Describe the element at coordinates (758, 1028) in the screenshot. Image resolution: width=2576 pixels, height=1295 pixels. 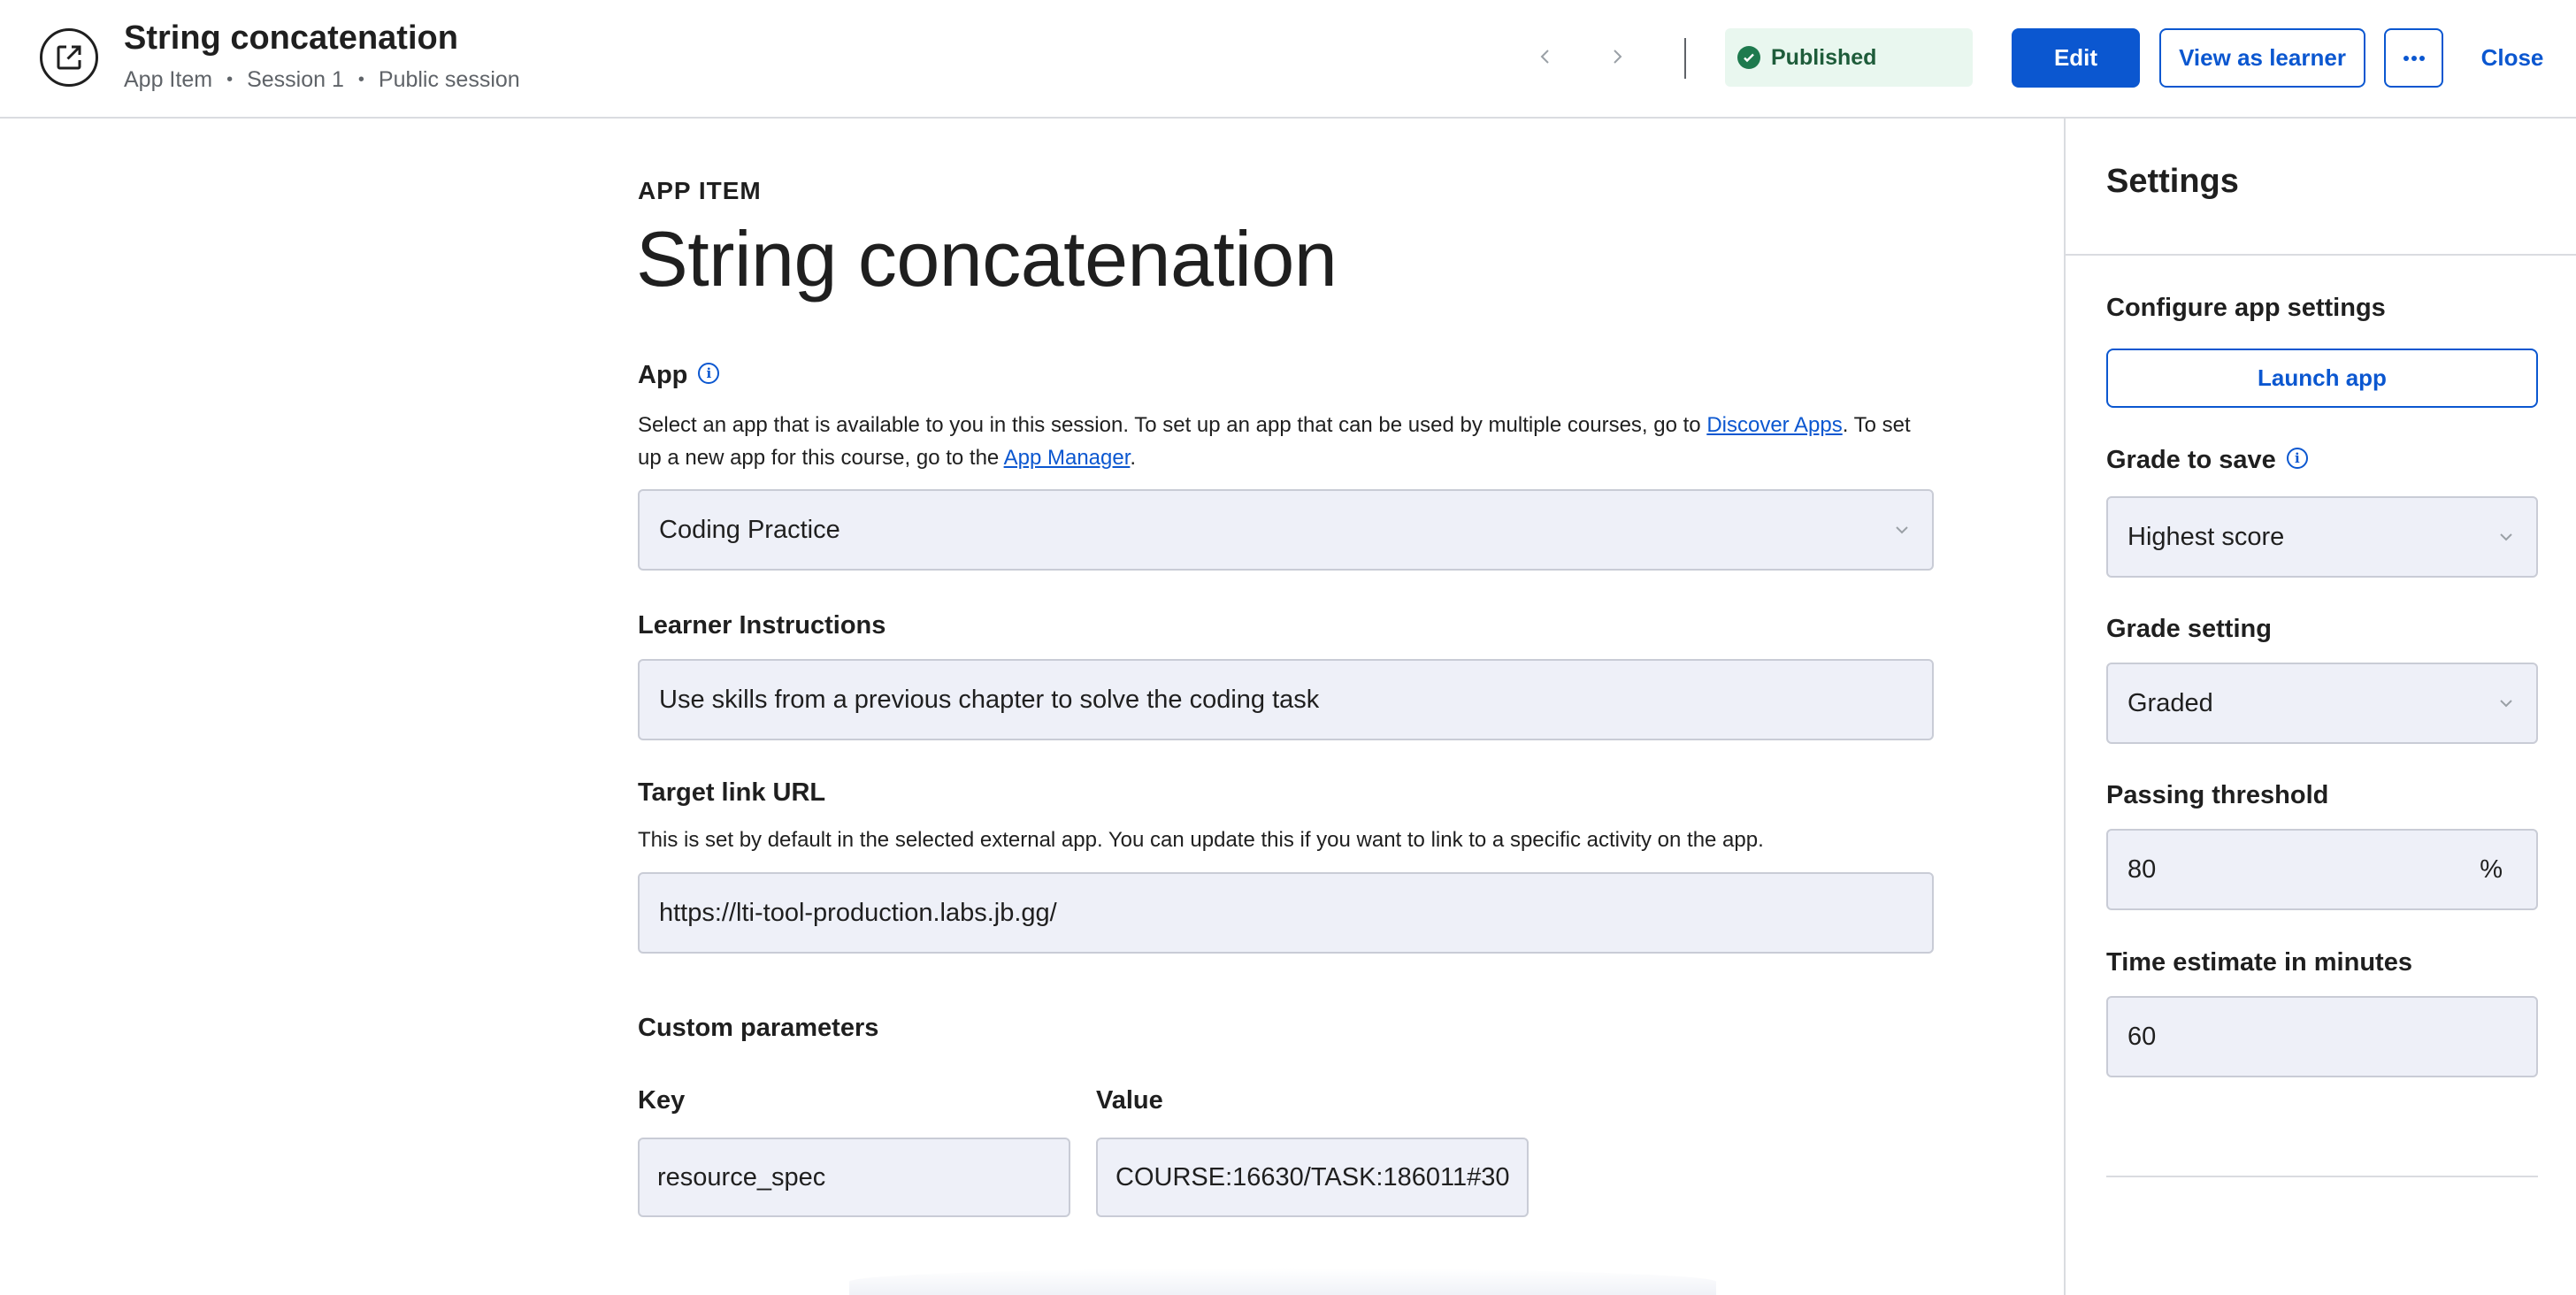
I see `custom-parameters-label: Custom parameters` at that location.